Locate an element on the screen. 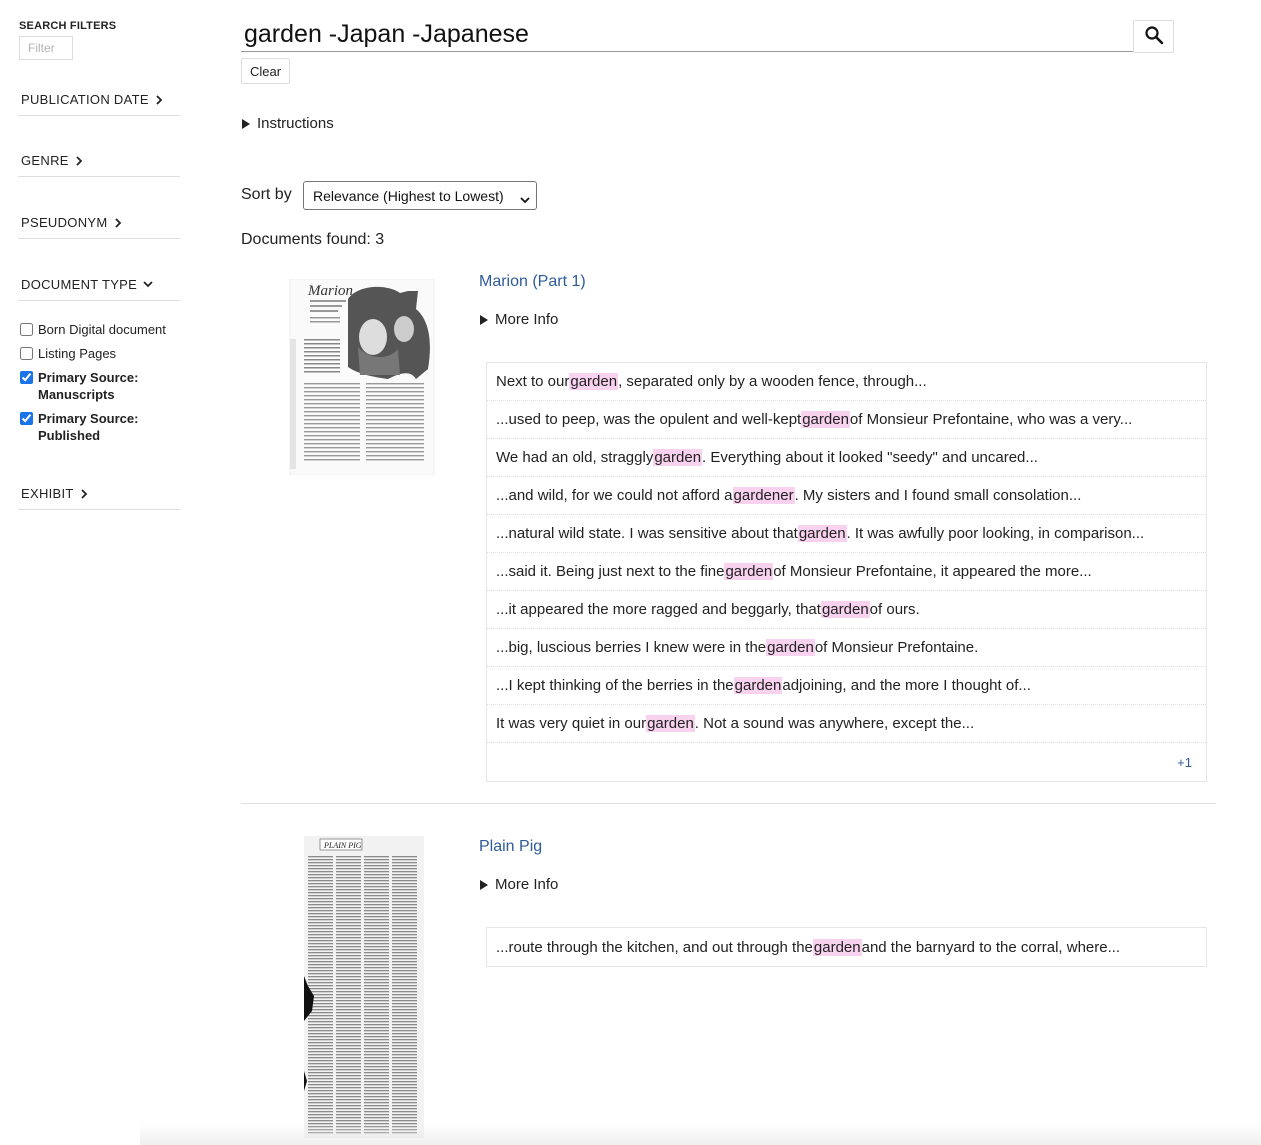  doc-type-option: Listing Pages is located at coordinates (100, 353).